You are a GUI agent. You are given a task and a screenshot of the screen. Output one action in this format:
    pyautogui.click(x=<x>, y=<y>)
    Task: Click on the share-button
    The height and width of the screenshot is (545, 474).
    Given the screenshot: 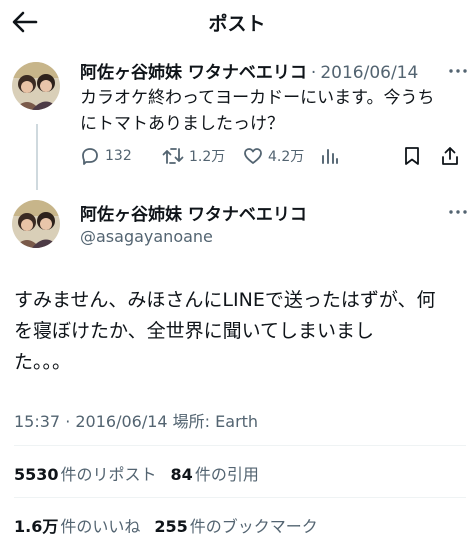 What is the action you would take?
    pyautogui.click(x=450, y=156)
    